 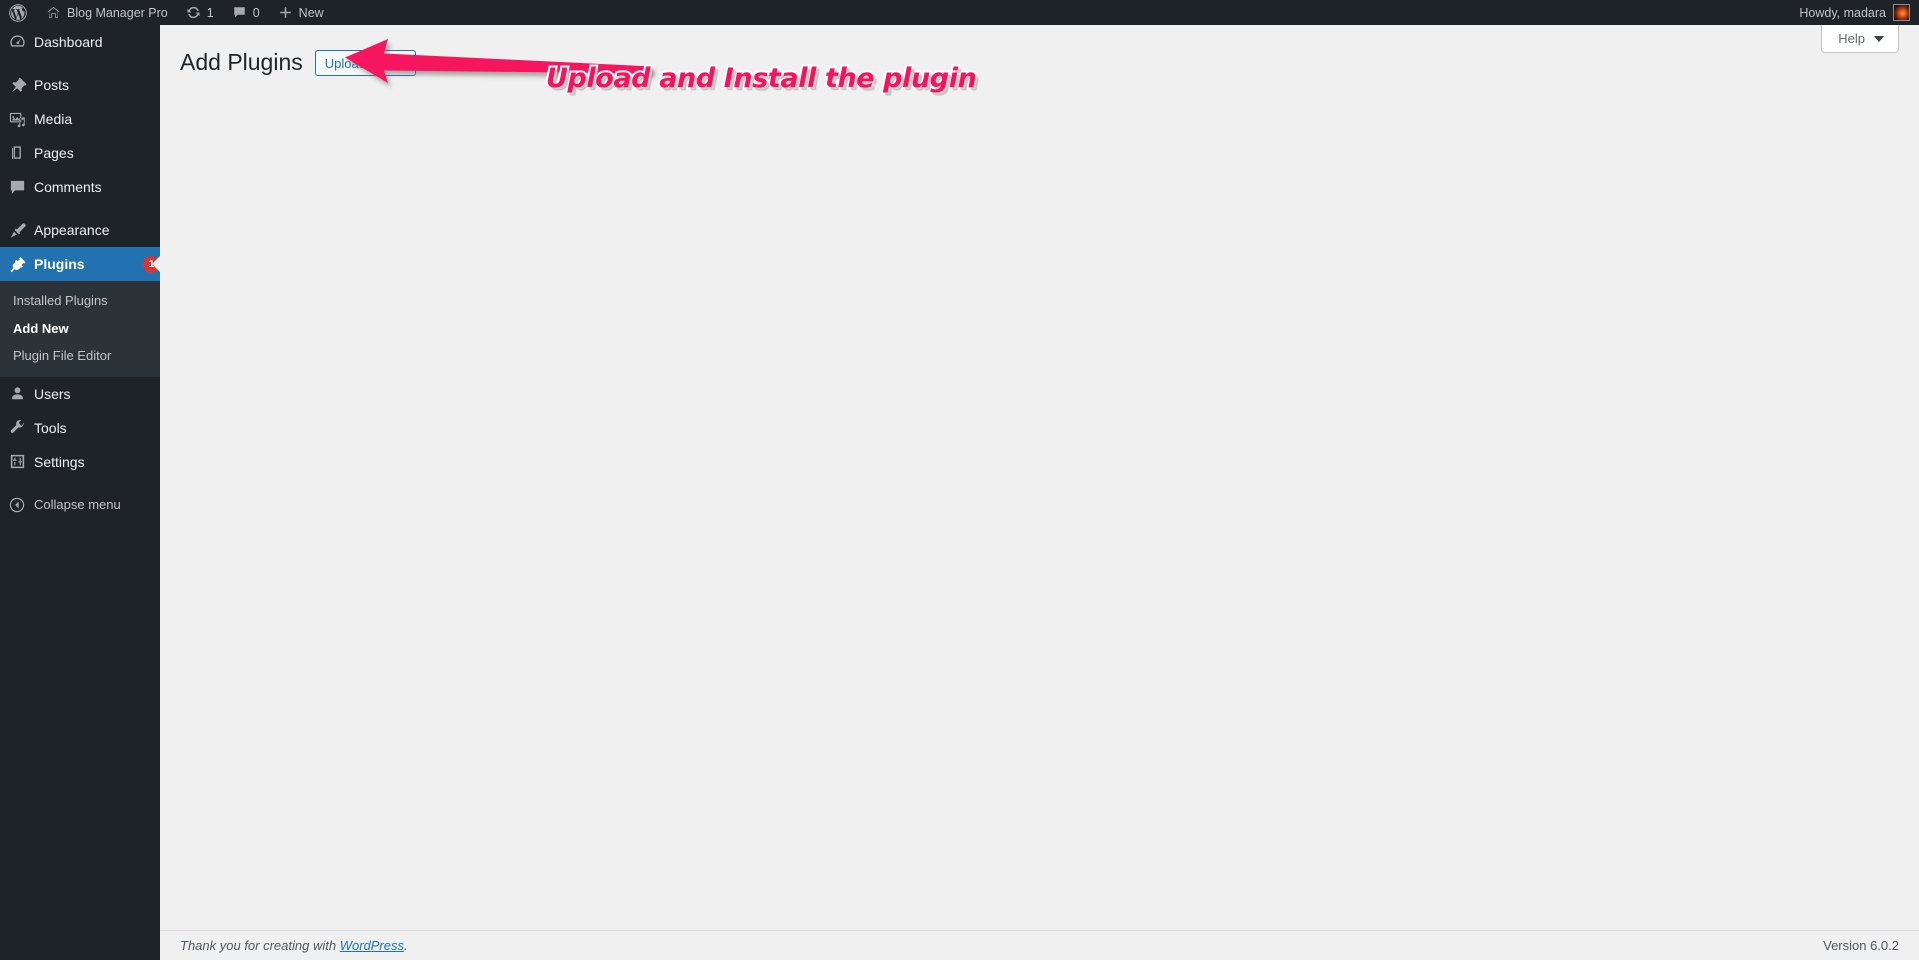 I want to click on plus-icon, so click(x=285, y=12).